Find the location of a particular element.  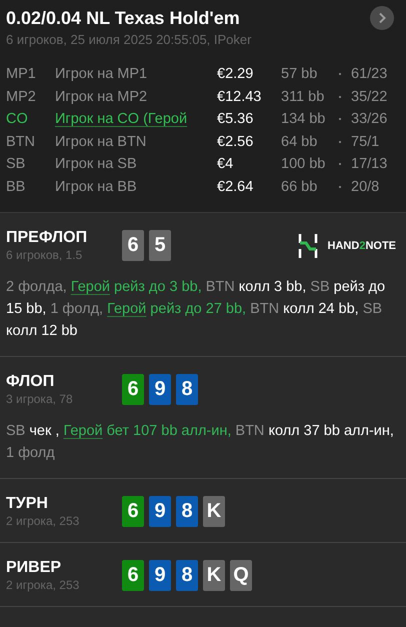

stack-bb: 57 bb is located at coordinates (299, 74).